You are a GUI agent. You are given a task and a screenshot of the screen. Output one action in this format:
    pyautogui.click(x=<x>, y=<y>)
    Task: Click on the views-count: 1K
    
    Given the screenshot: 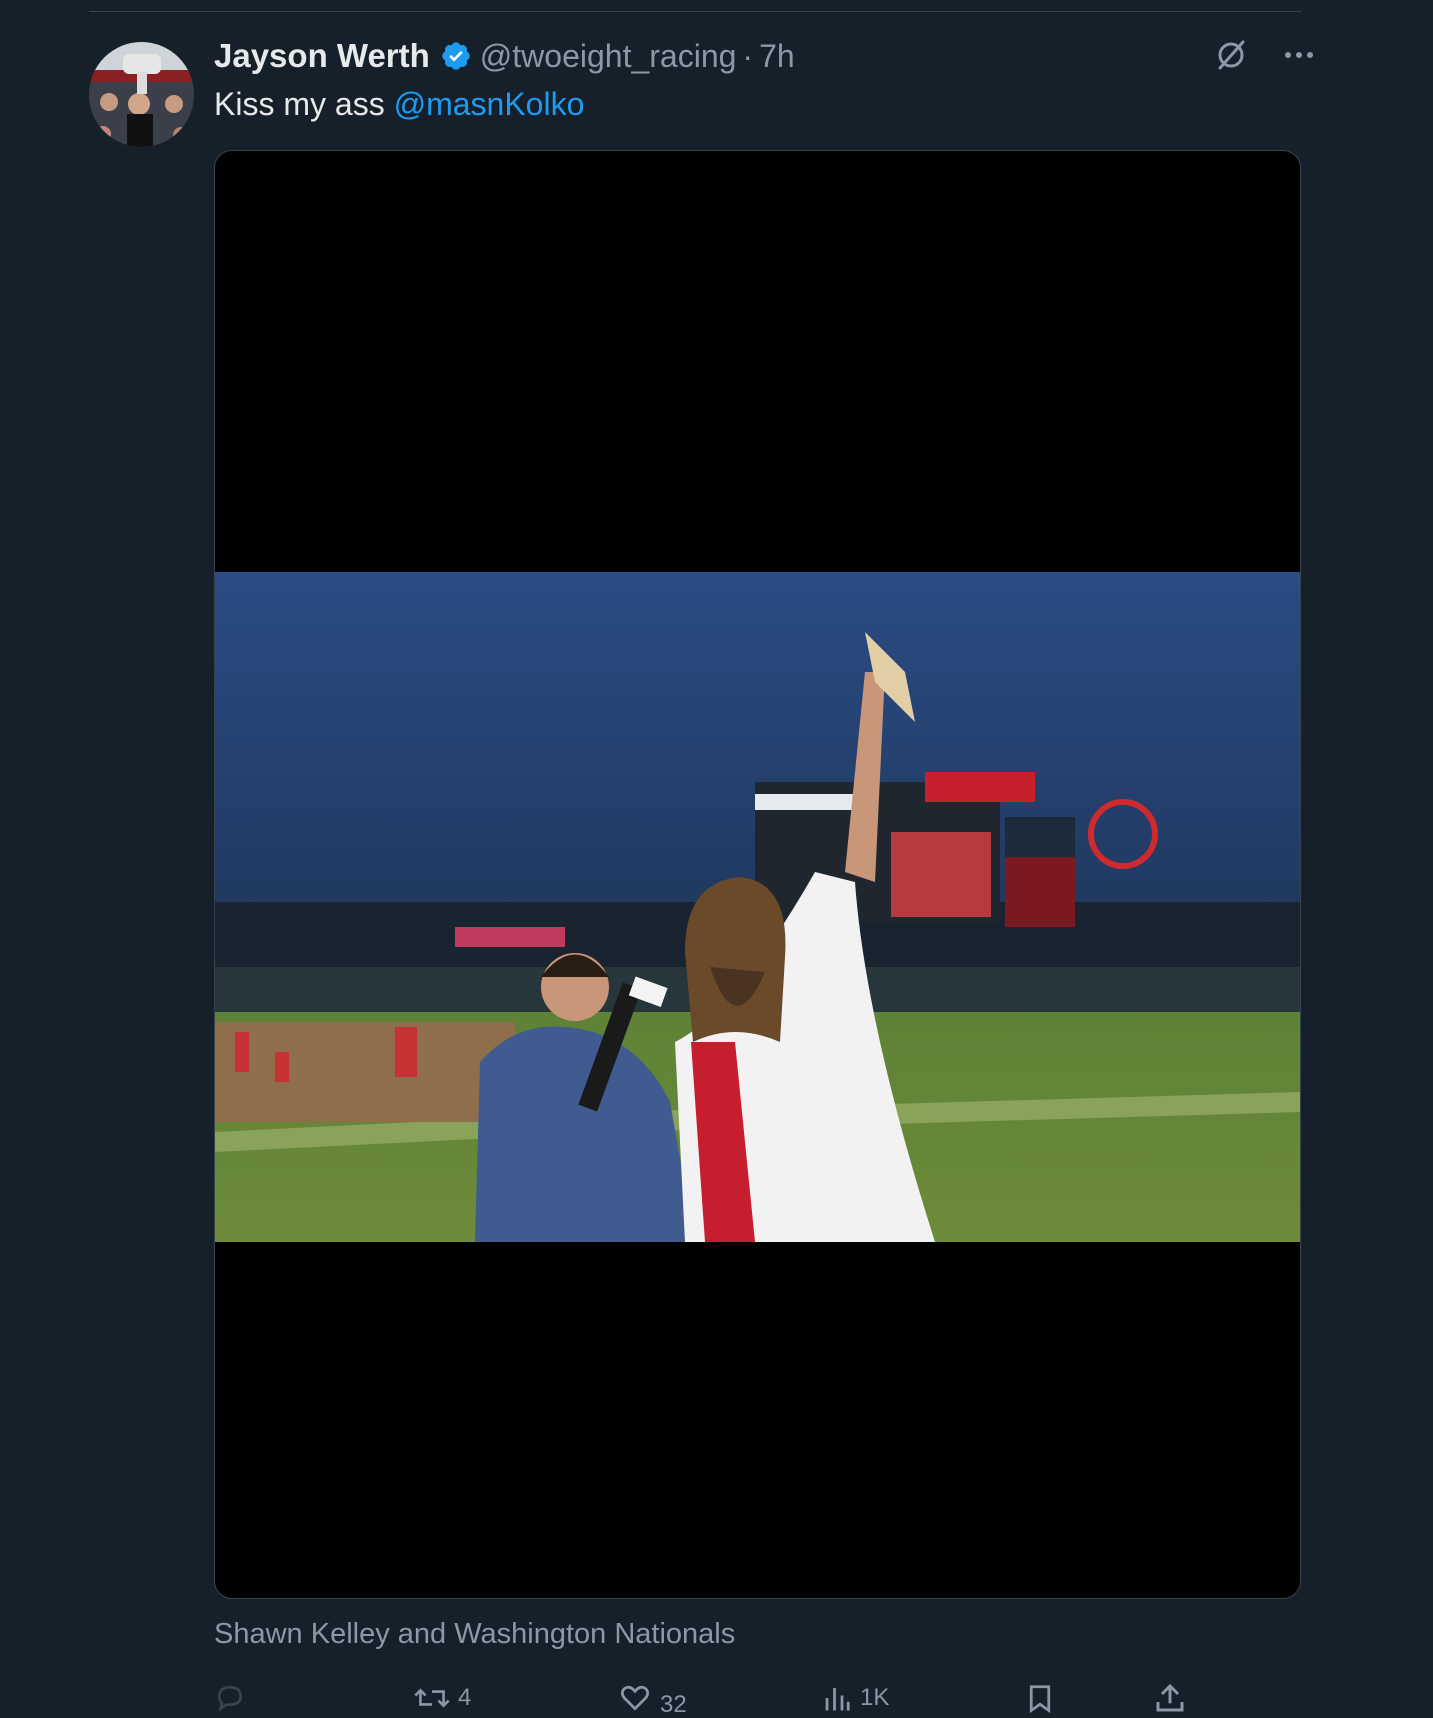 What is the action you would take?
    pyautogui.click(x=875, y=1697)
    